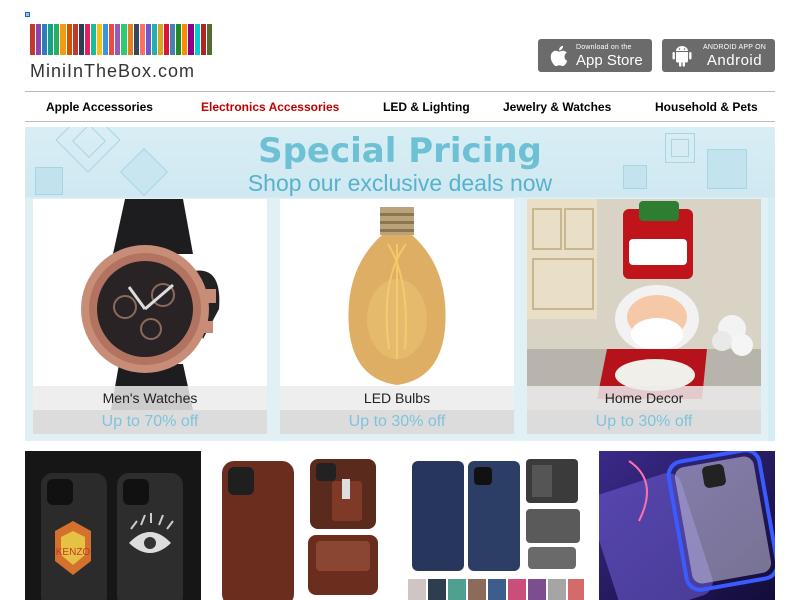 This screenshot has width=800, height=600. What do you see at coordinates (113, 525) in the screenshot?
I see `product-thumb-tiger-eye-cases: KENZO` at bounding box center [113, 525].